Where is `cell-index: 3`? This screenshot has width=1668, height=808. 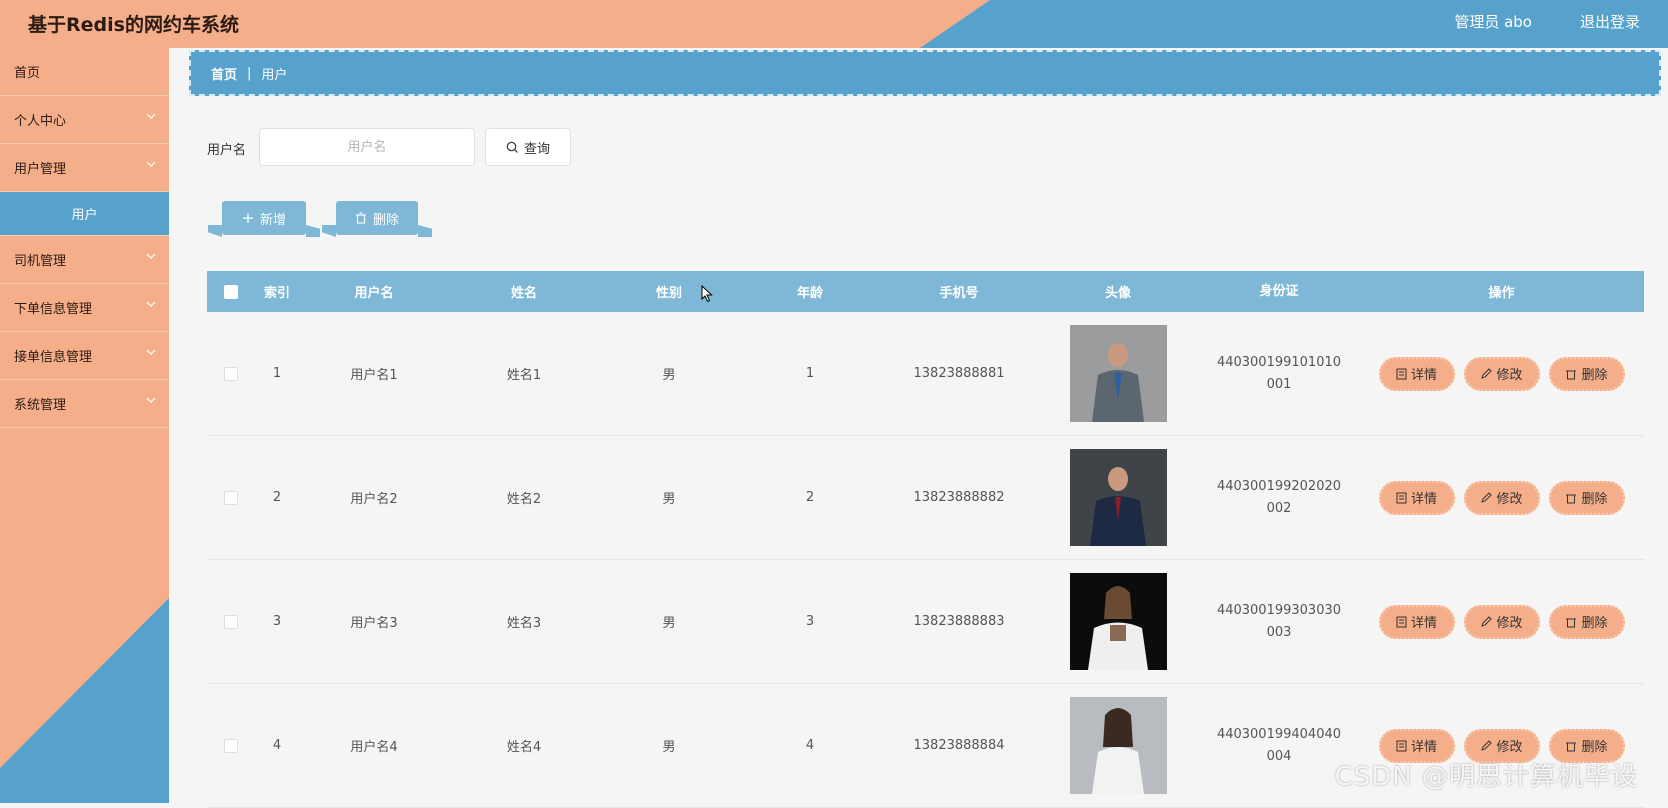
cell-index: 3 is located at coordinates (277, 621).